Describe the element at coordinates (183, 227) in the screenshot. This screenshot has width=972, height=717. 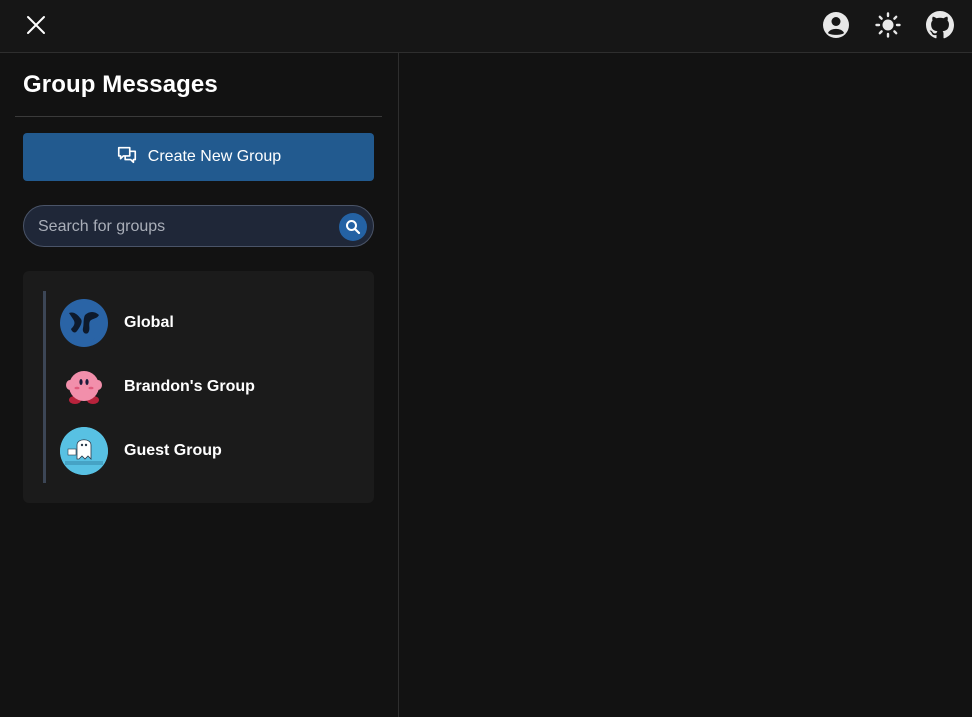
I see `search-input` at that location.